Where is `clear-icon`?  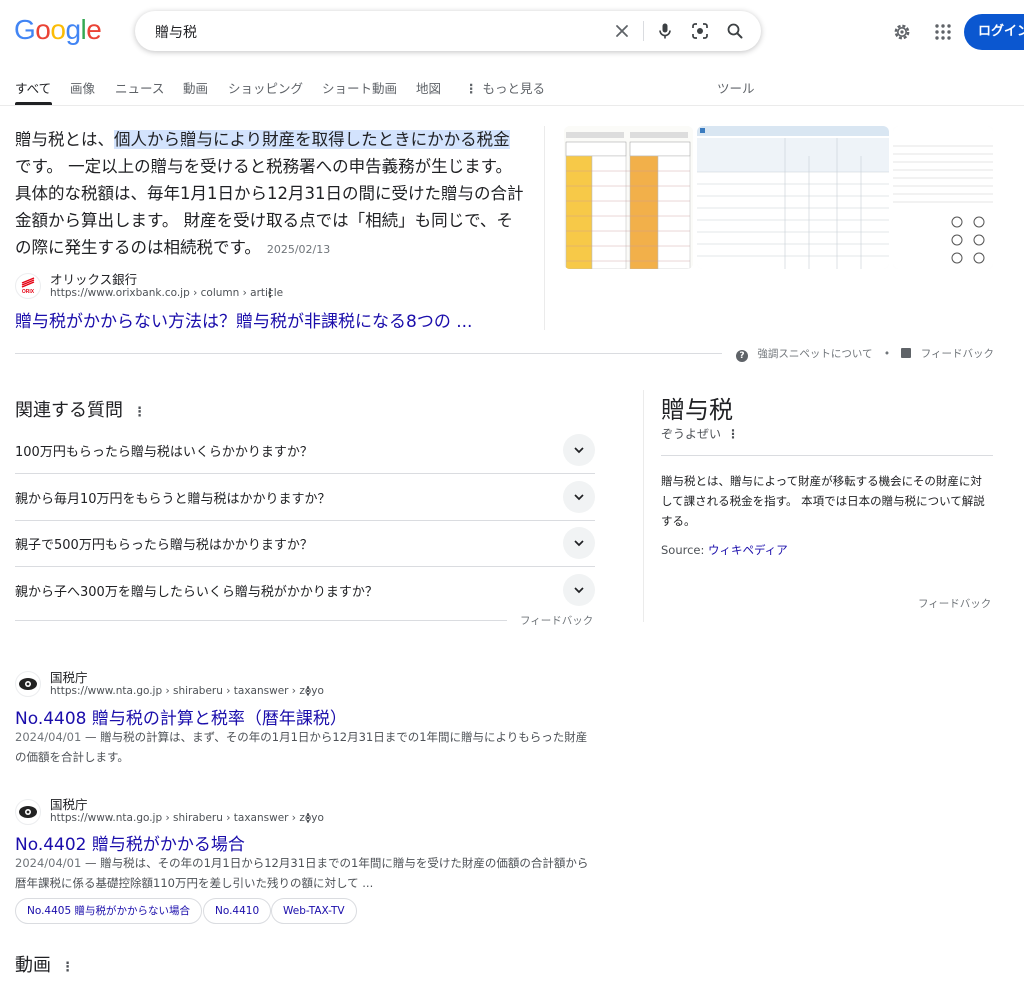
clear-icon is located at coordinates (622, 31).